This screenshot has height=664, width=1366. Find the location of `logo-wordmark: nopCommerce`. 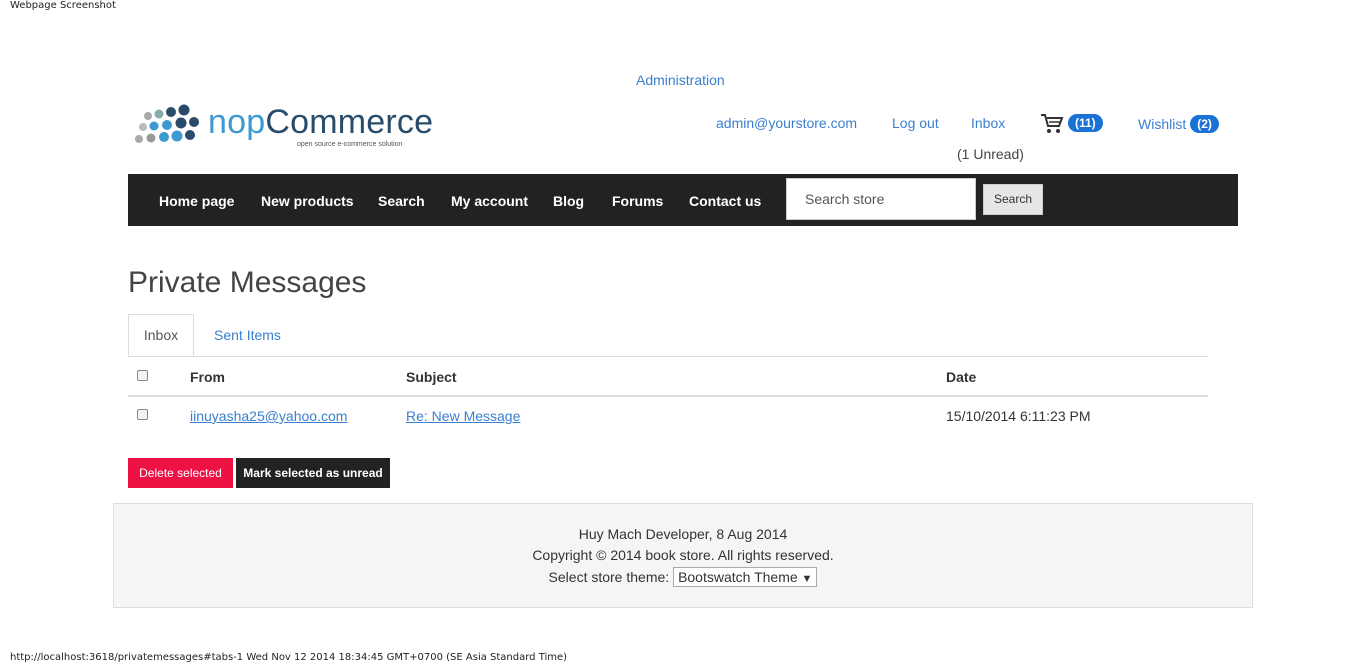

logo-wordmark: nopCommerce is located at coordinates (321, 122).